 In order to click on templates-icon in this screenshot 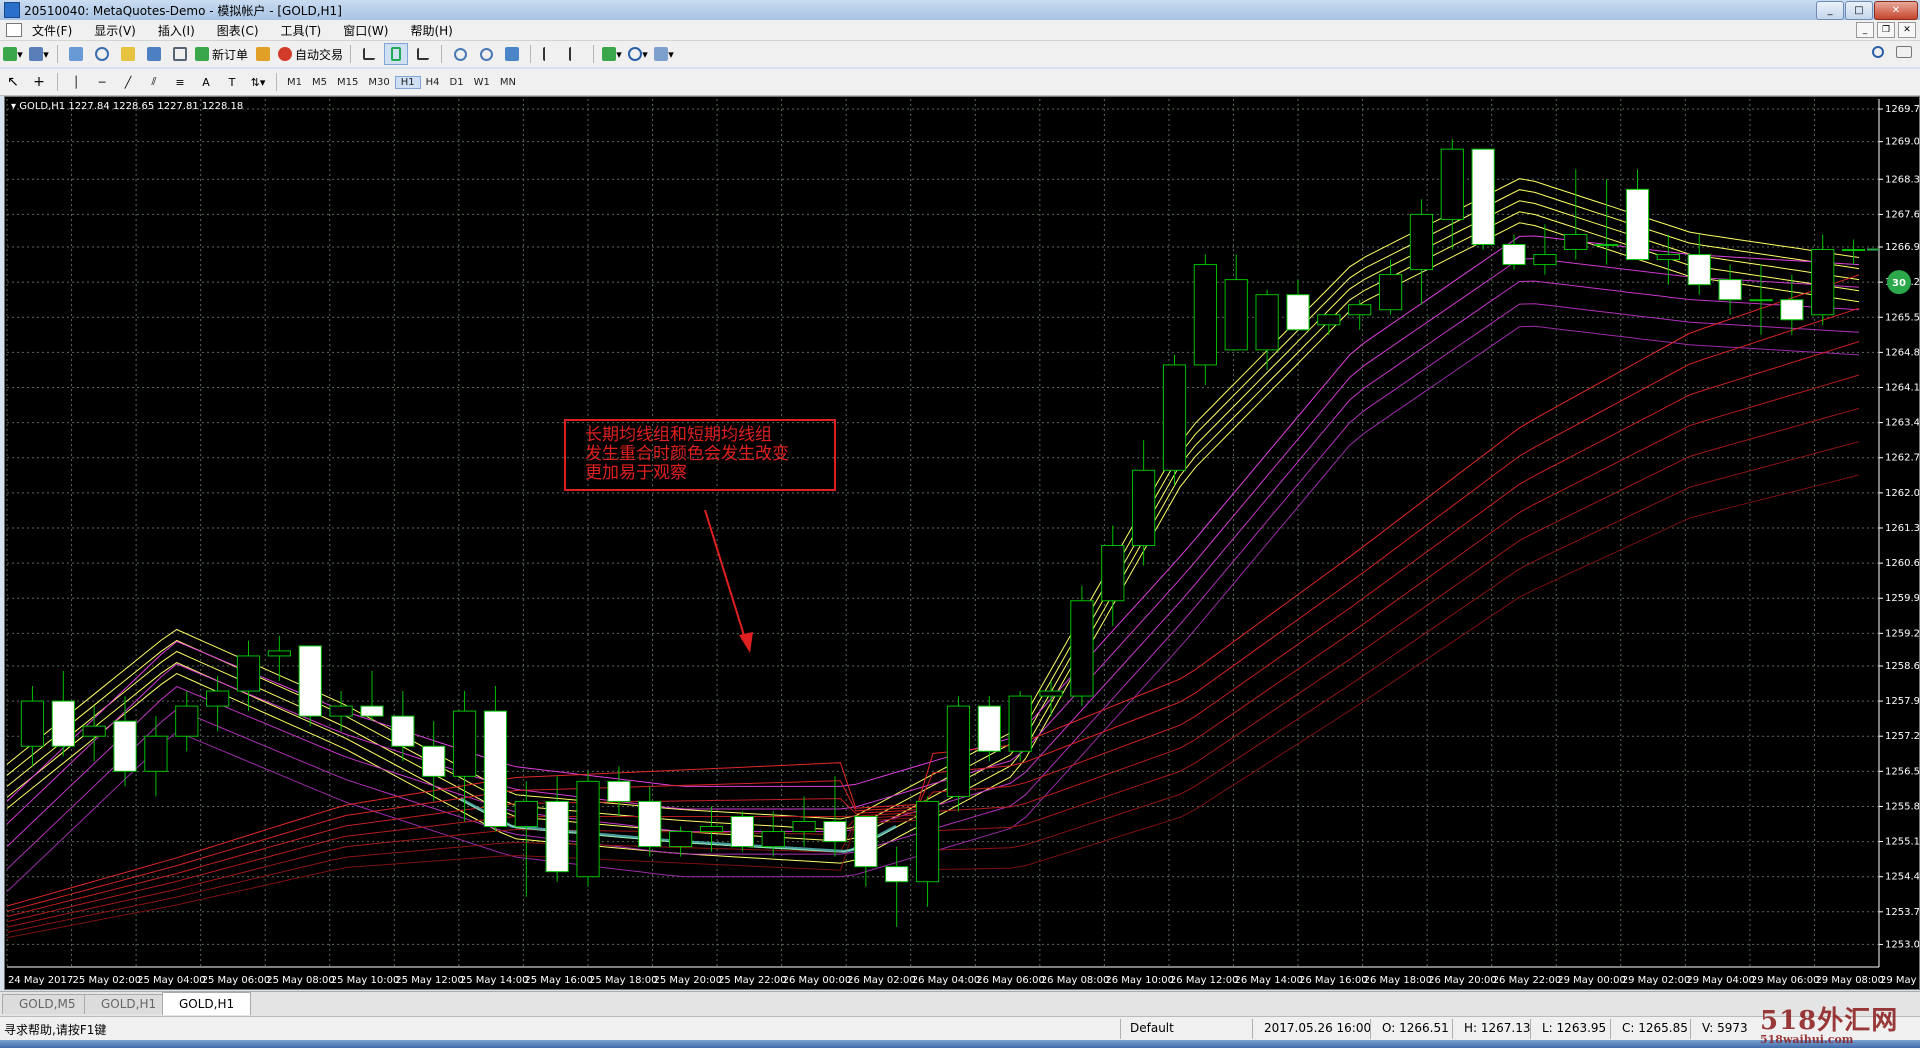, I will do `click(661, 54)`.